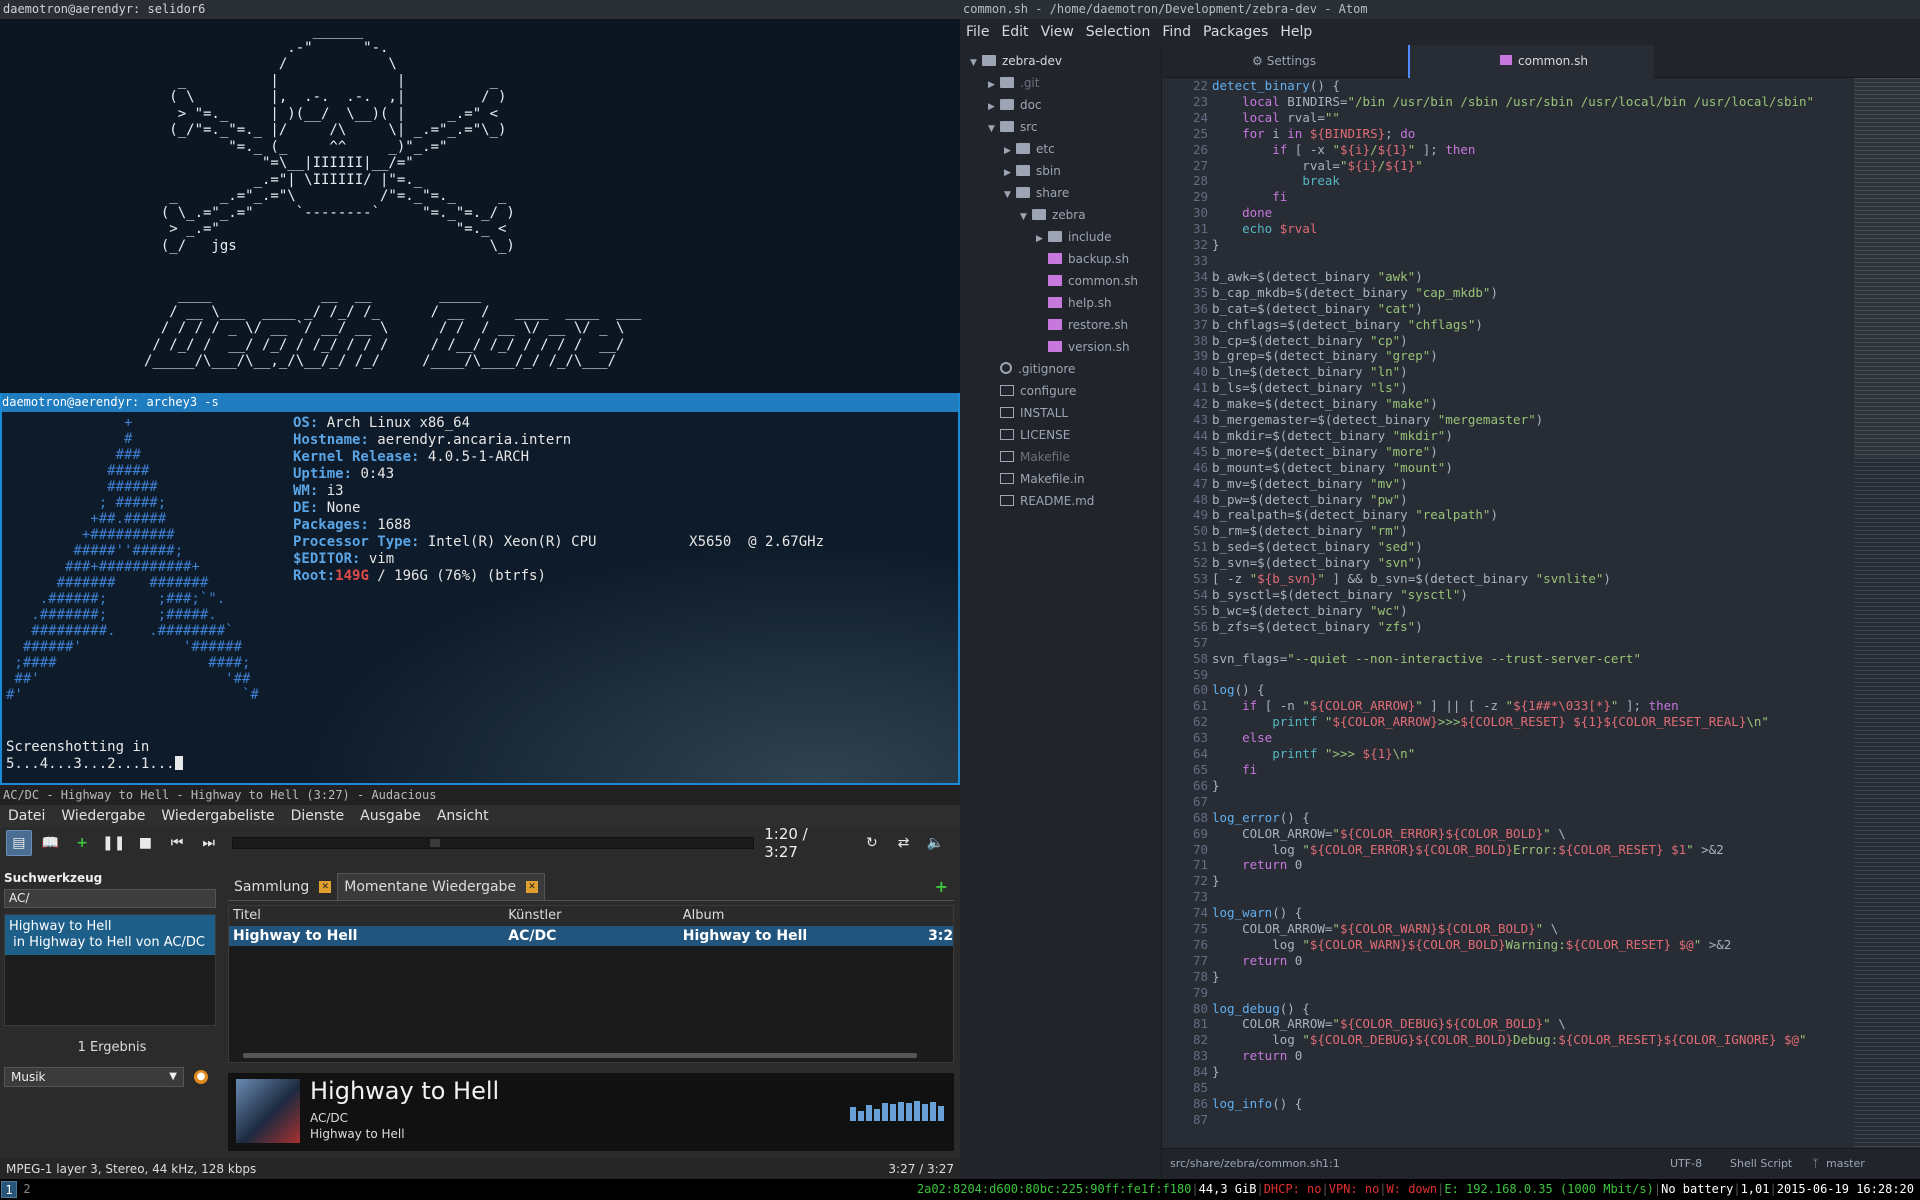 The width and height of the screenshot is (1920, 1200). I want to click on tree-label: .git, so click(1030, 83).